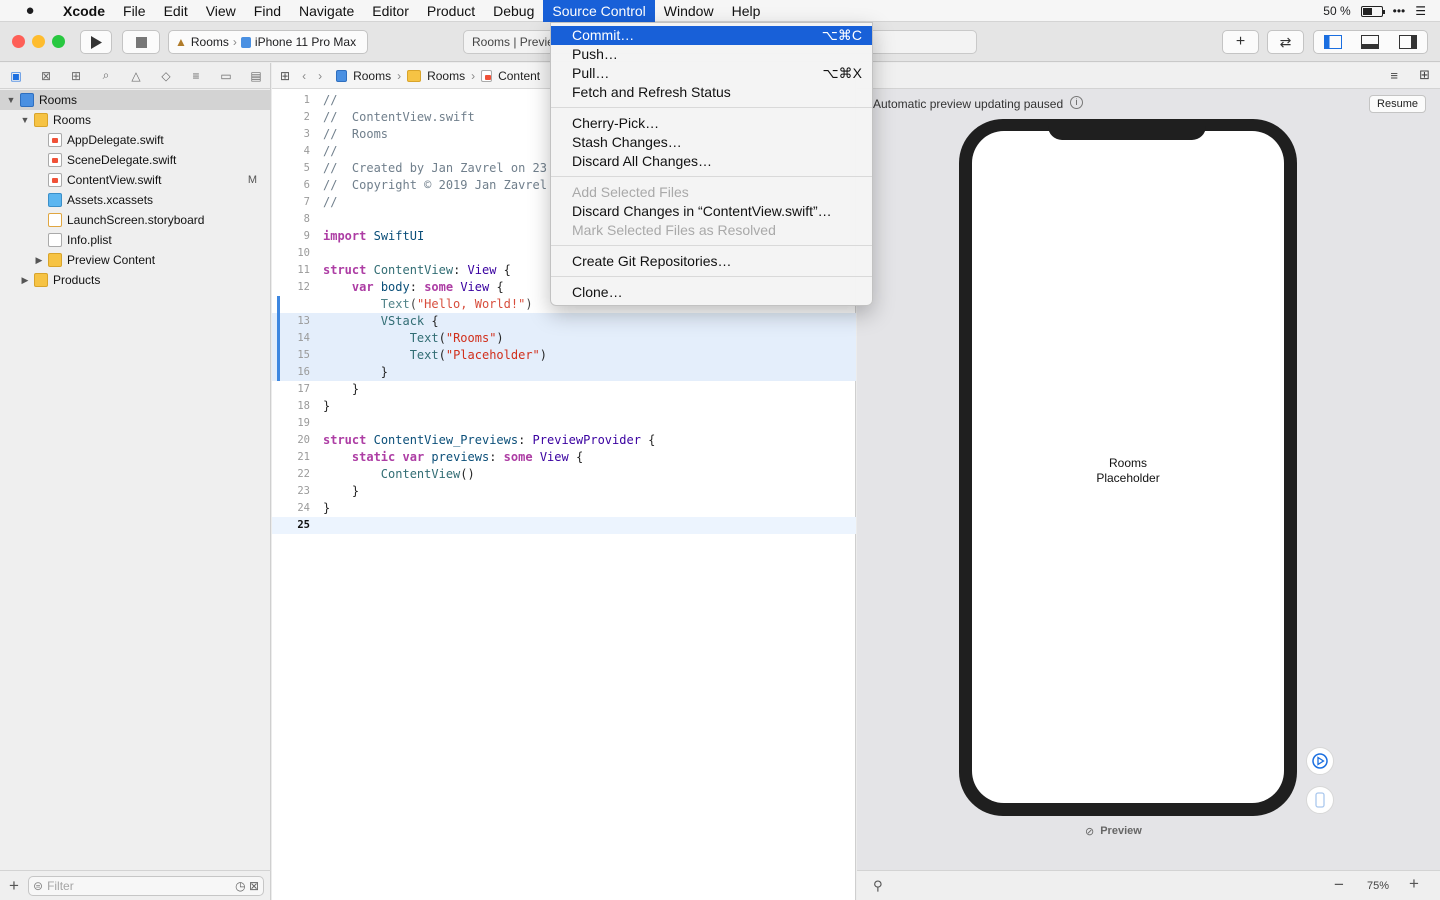  I want to click on menu-help: Help, so click(746, 11).